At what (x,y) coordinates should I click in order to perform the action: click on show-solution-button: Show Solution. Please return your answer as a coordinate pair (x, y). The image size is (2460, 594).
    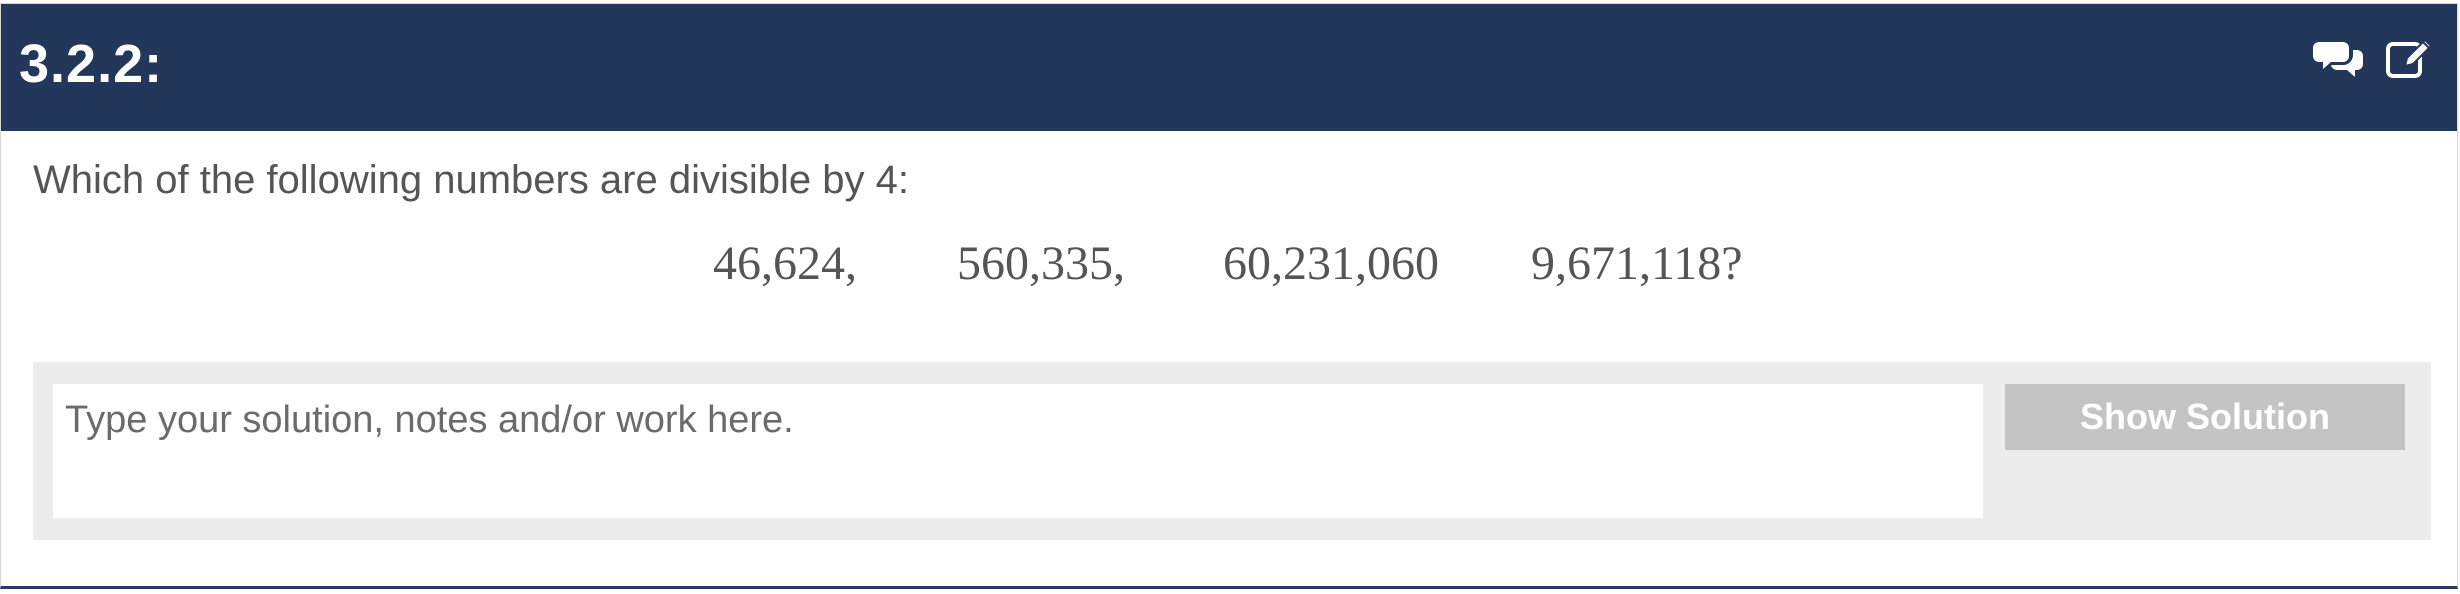
    Looking at the image, I should click on (2205, 417).